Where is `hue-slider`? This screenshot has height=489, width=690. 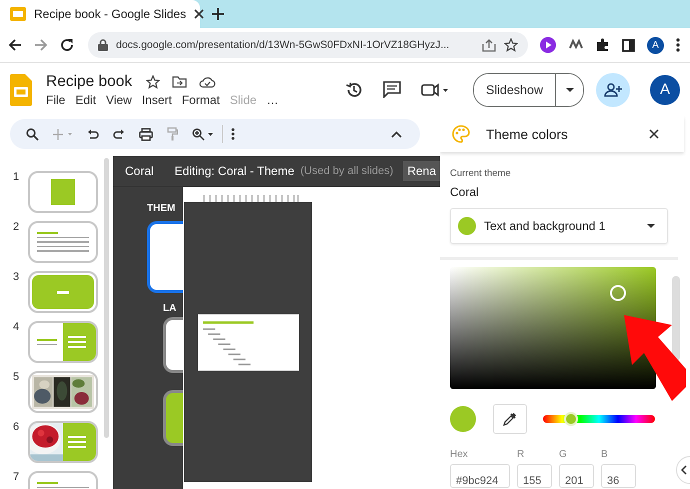
hue-slider is located at coordinates (599, 419).